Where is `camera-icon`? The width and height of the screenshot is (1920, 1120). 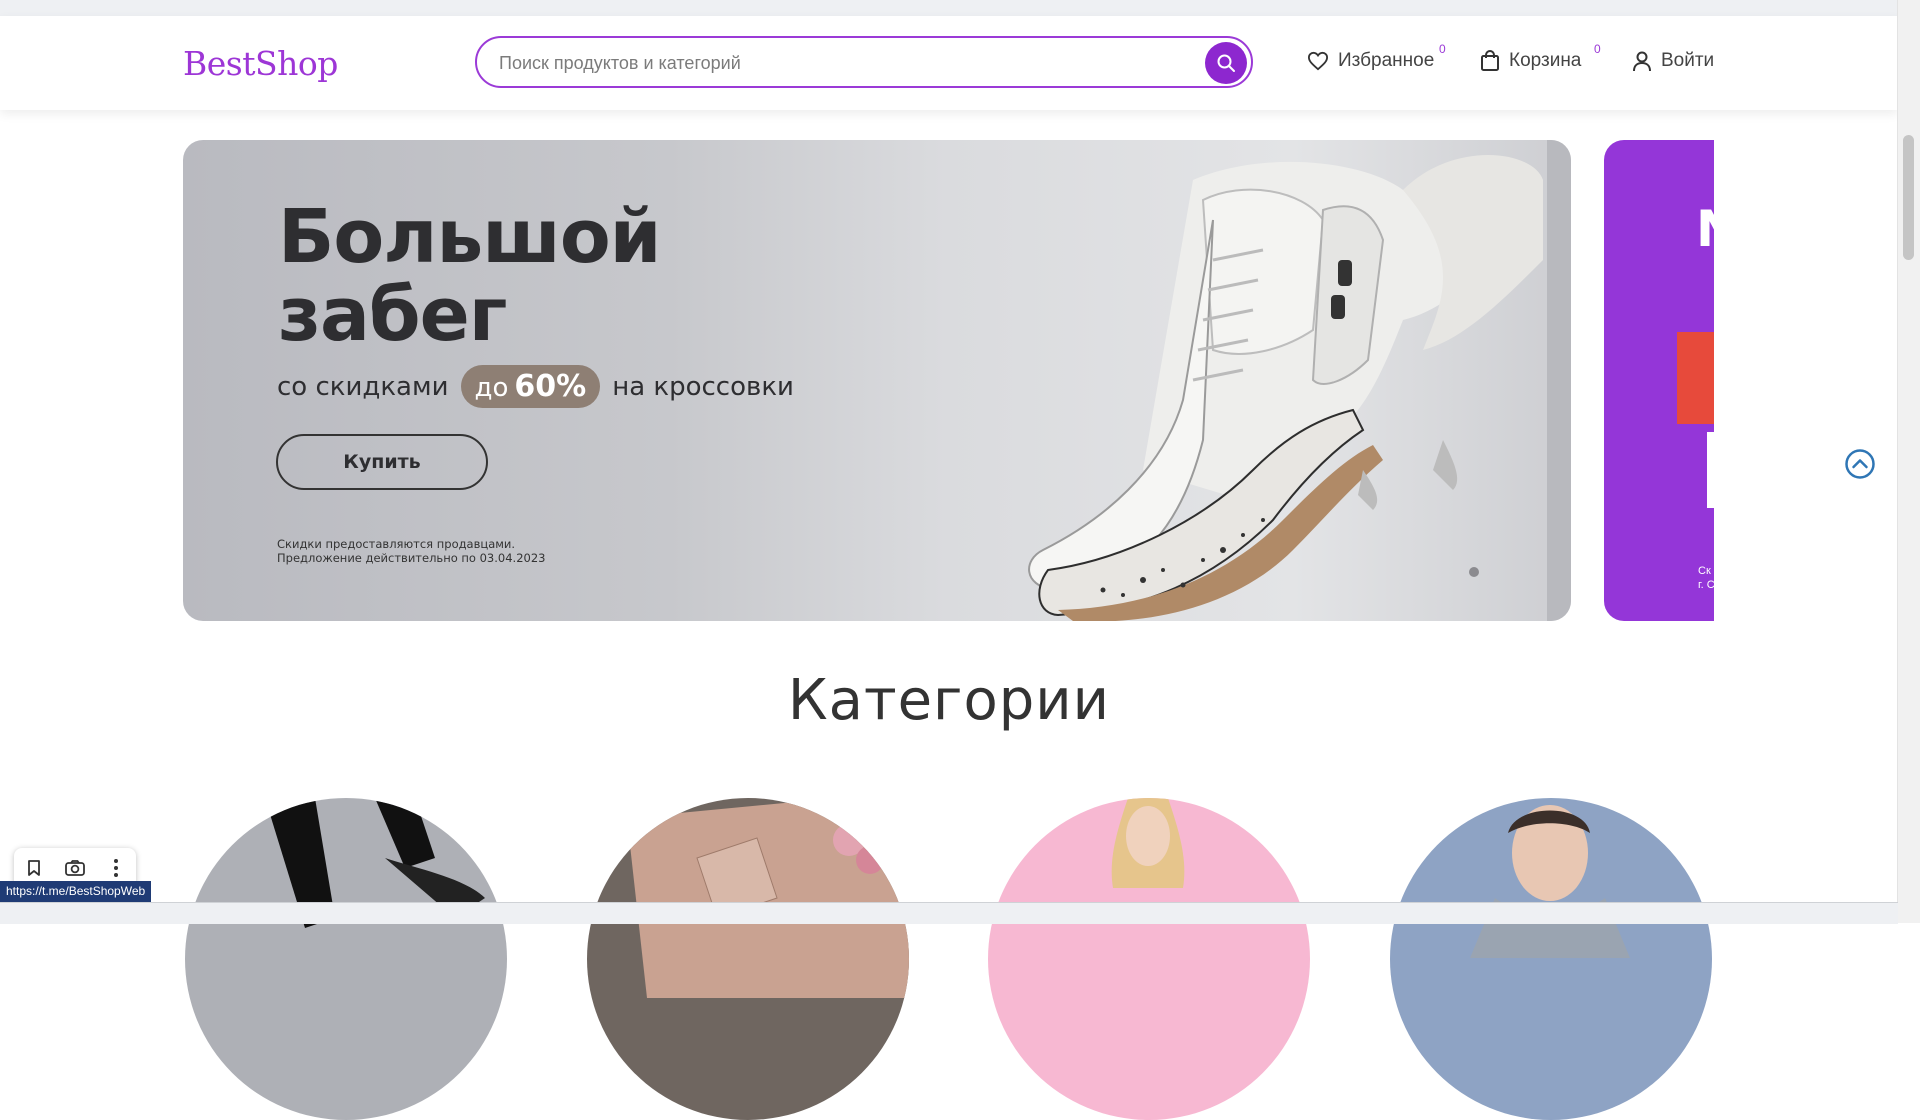 camera-icon is located at coordinates (75, 868).